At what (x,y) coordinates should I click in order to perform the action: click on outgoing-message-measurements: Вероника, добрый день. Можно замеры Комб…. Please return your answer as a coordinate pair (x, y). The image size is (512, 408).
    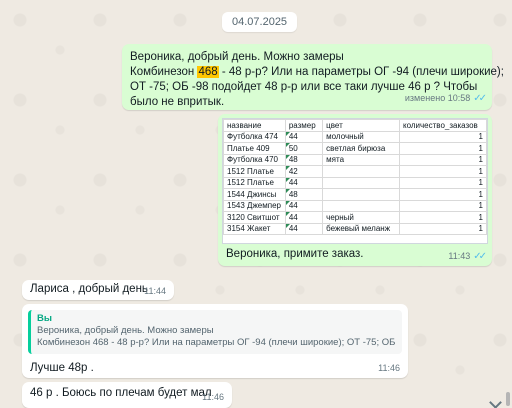
    Looking at the image, I should click on (313, 77).